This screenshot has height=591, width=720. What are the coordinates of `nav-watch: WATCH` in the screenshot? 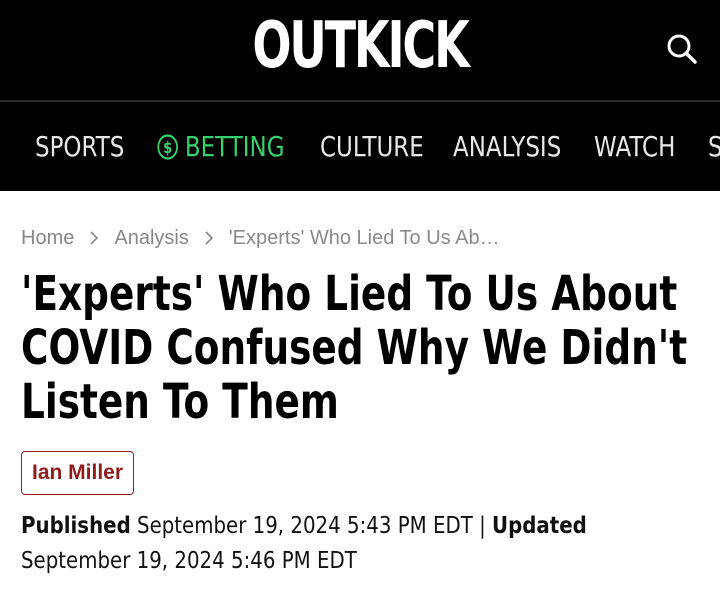 It's located at (634, 146).